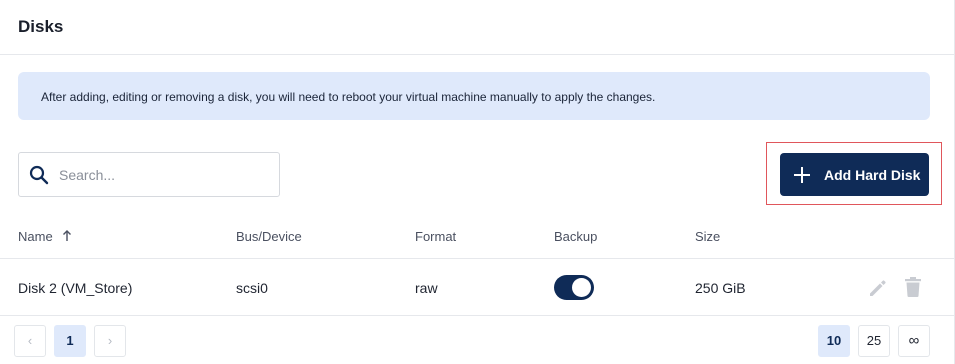 The width and height of the screenshot is (955, 364). Describe the element at coordinates (913, 287) in the screenshot. I see `delete-icon` at that location.